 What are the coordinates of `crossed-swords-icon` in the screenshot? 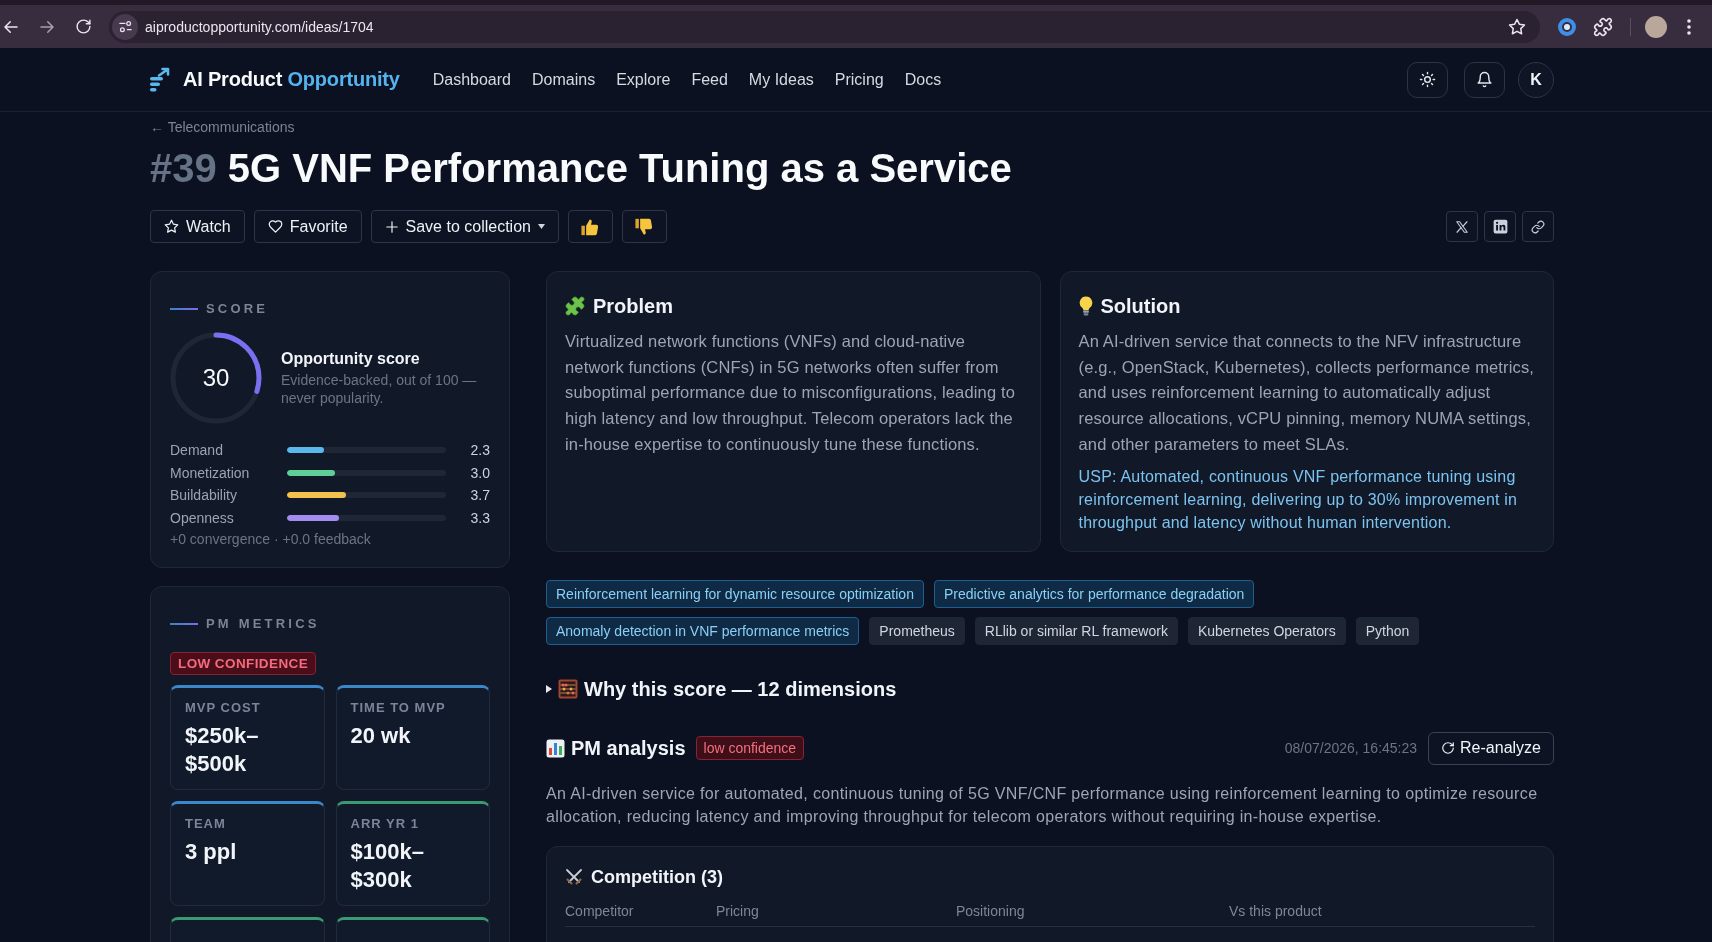 It's located at (574, 876).